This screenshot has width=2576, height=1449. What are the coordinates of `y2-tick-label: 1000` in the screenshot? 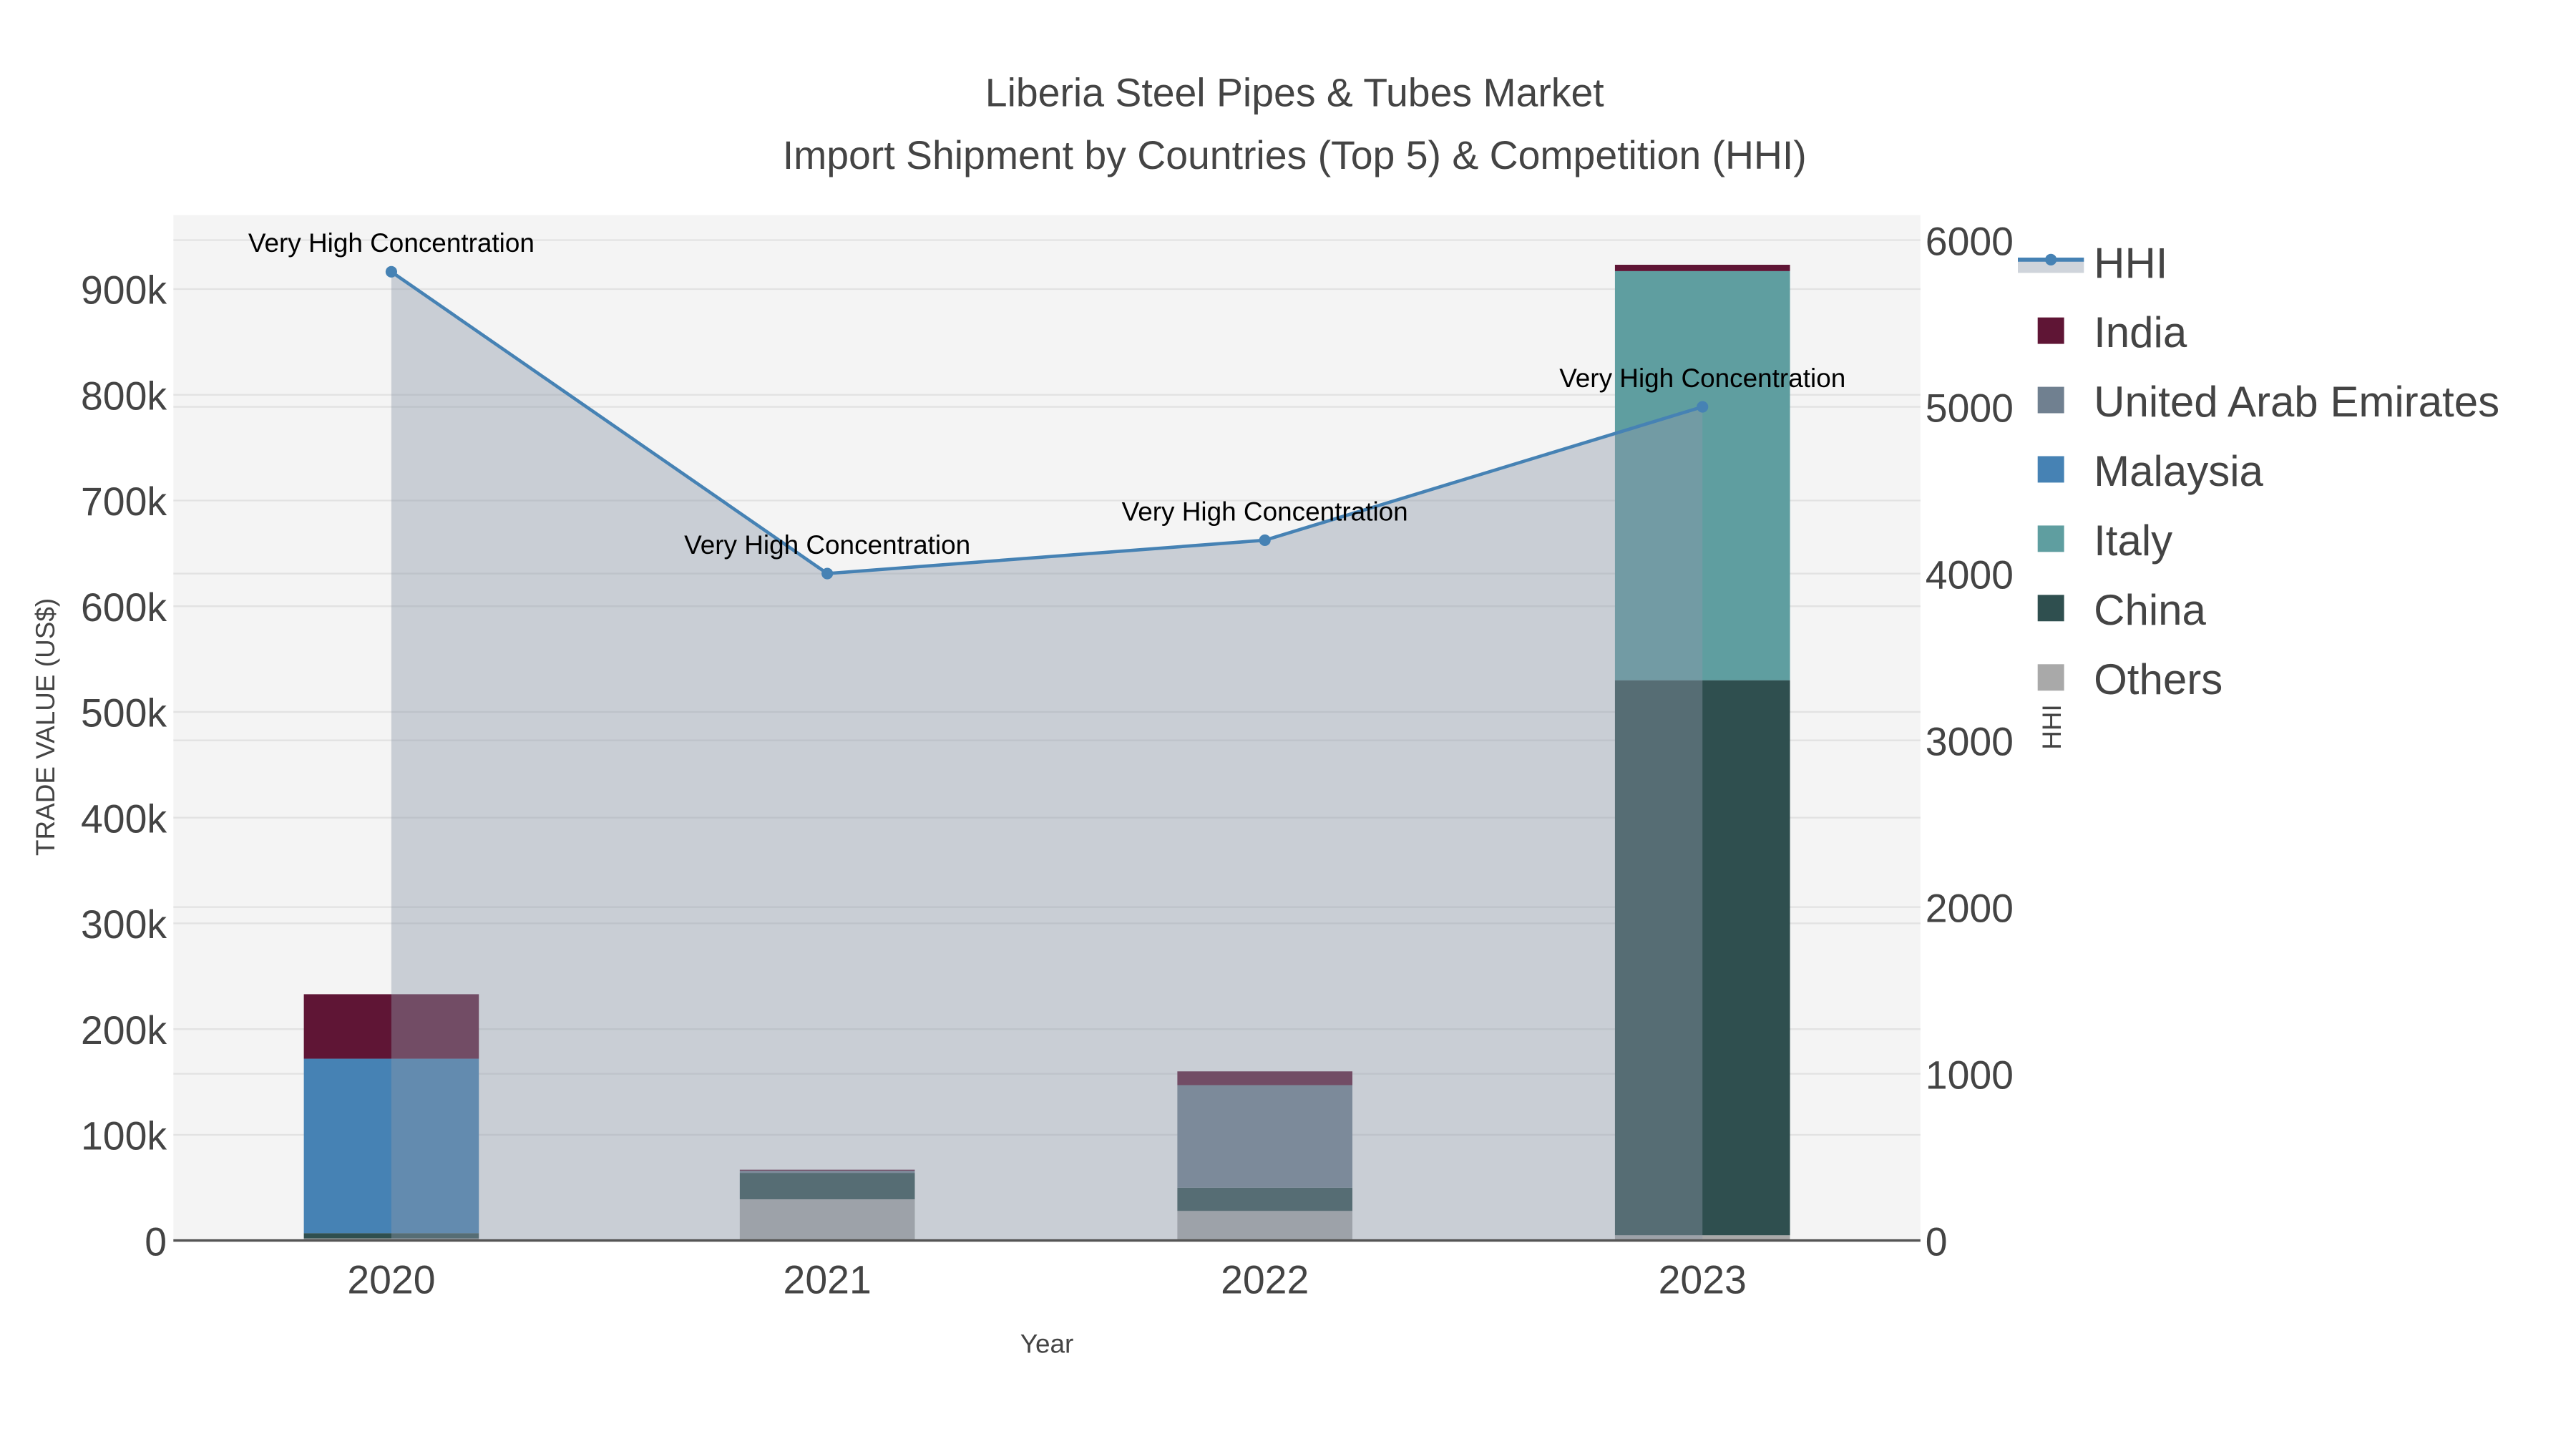 It's located at (1970, 1075).